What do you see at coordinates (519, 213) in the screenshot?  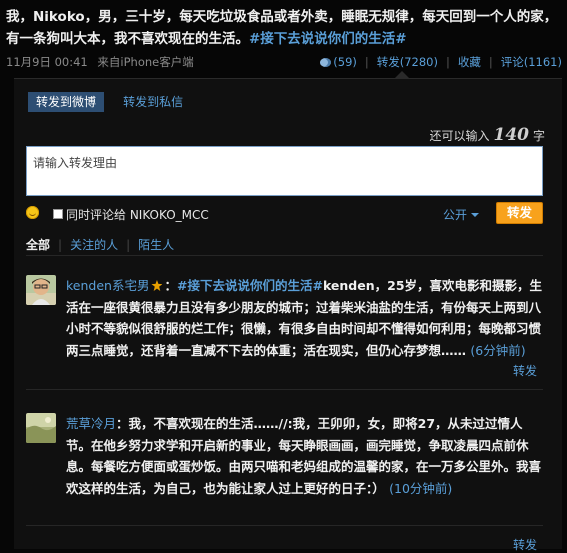 I see `repost-submit-button: 转发` at bounding box center [519, 213].